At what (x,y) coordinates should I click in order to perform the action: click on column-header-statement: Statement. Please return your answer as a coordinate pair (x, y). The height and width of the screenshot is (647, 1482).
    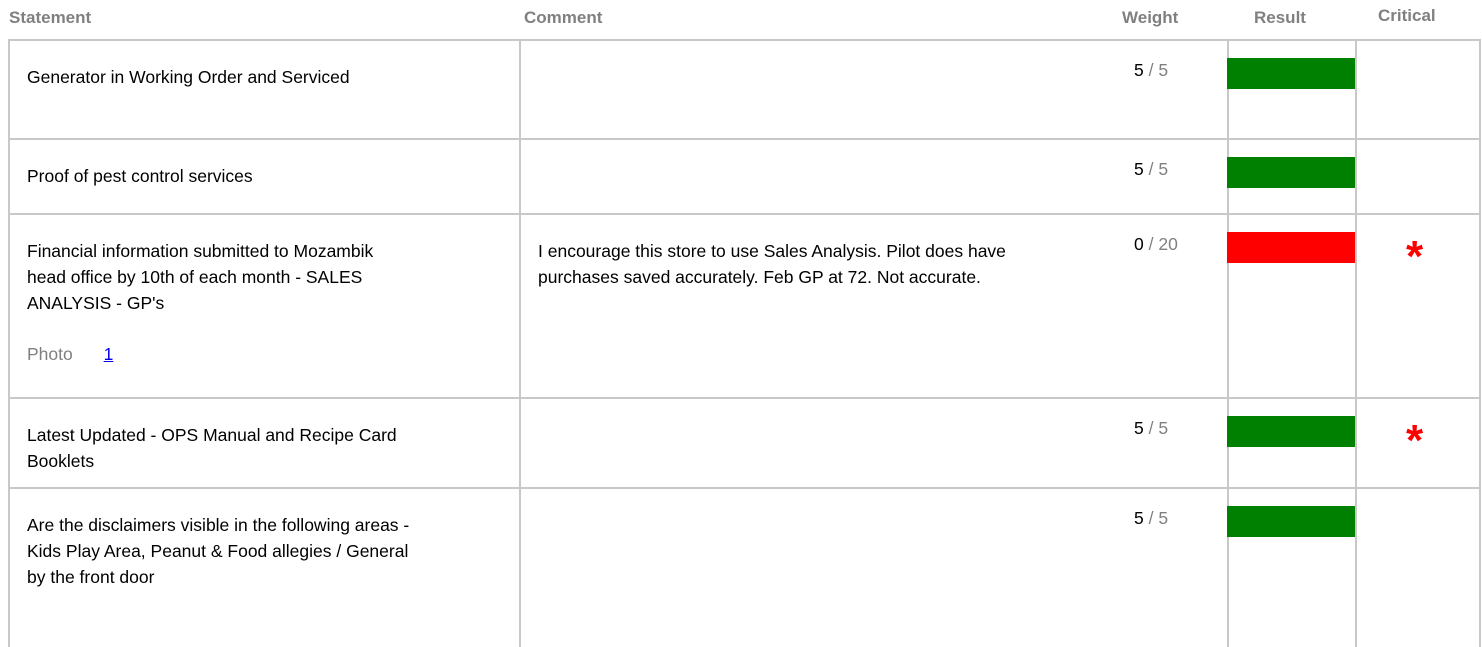
    Looking at the image, I should click on (50, 18).